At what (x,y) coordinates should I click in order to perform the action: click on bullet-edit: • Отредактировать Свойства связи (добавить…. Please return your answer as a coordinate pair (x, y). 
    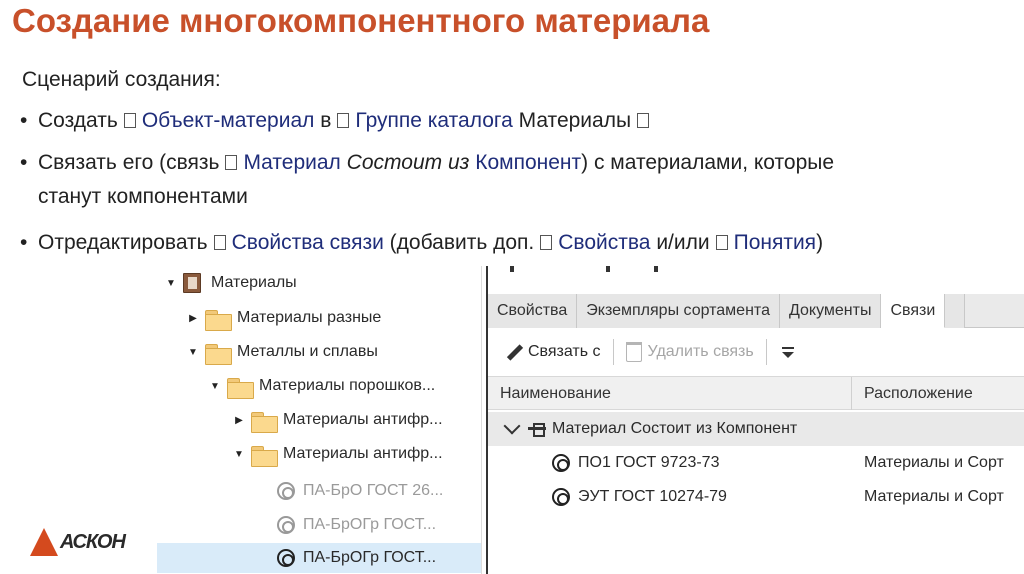
    Looking at the image, I should click on (422, 242).